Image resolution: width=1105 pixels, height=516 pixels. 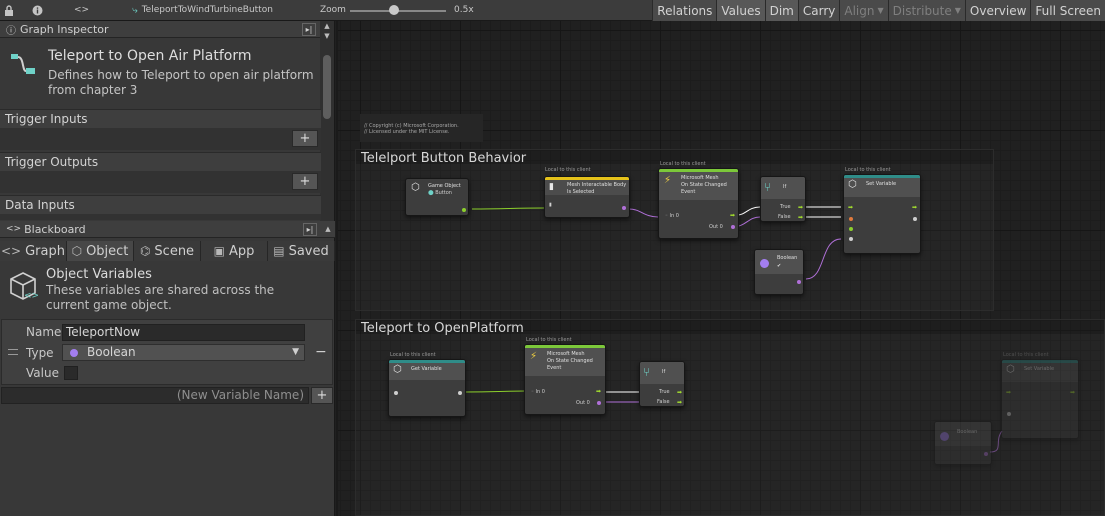 I want to click on scroll-down-icon: ▼, so click(x=327, y=36).